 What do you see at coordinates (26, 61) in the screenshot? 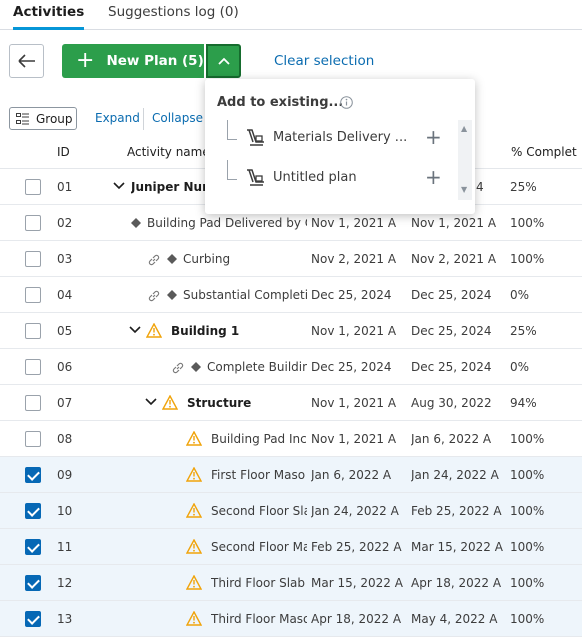
I see `back-button` at bounding box center [26, 61].